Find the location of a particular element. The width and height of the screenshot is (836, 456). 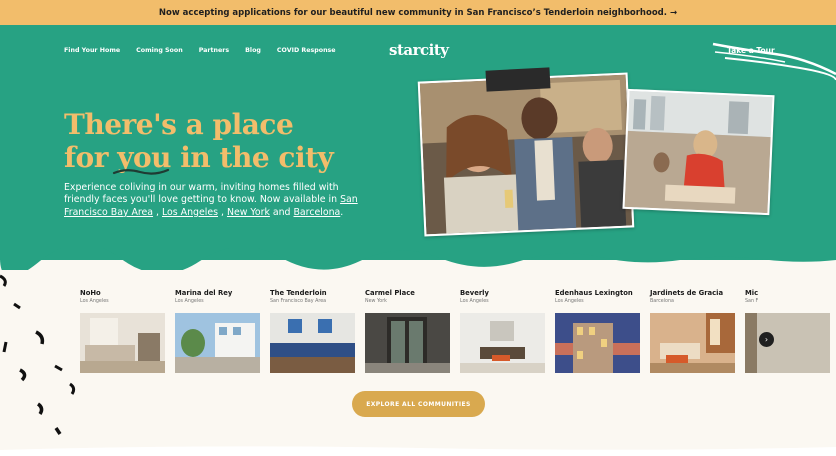

chevron-right-icon: › is located at coordinates (766, 339).